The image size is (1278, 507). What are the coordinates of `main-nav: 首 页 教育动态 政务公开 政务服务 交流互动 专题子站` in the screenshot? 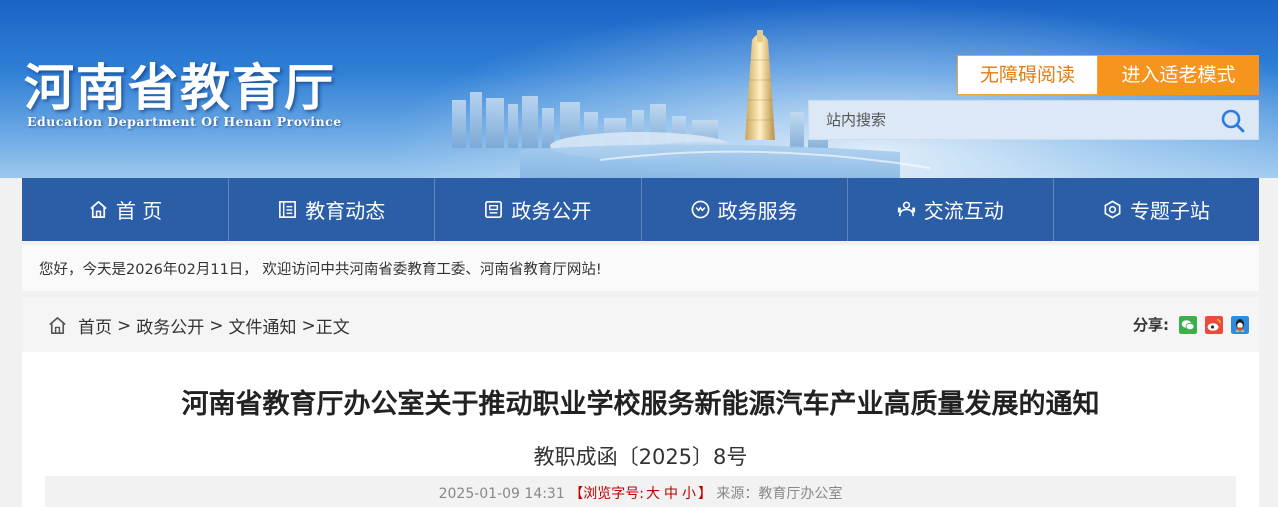 It's located at (640, 209).